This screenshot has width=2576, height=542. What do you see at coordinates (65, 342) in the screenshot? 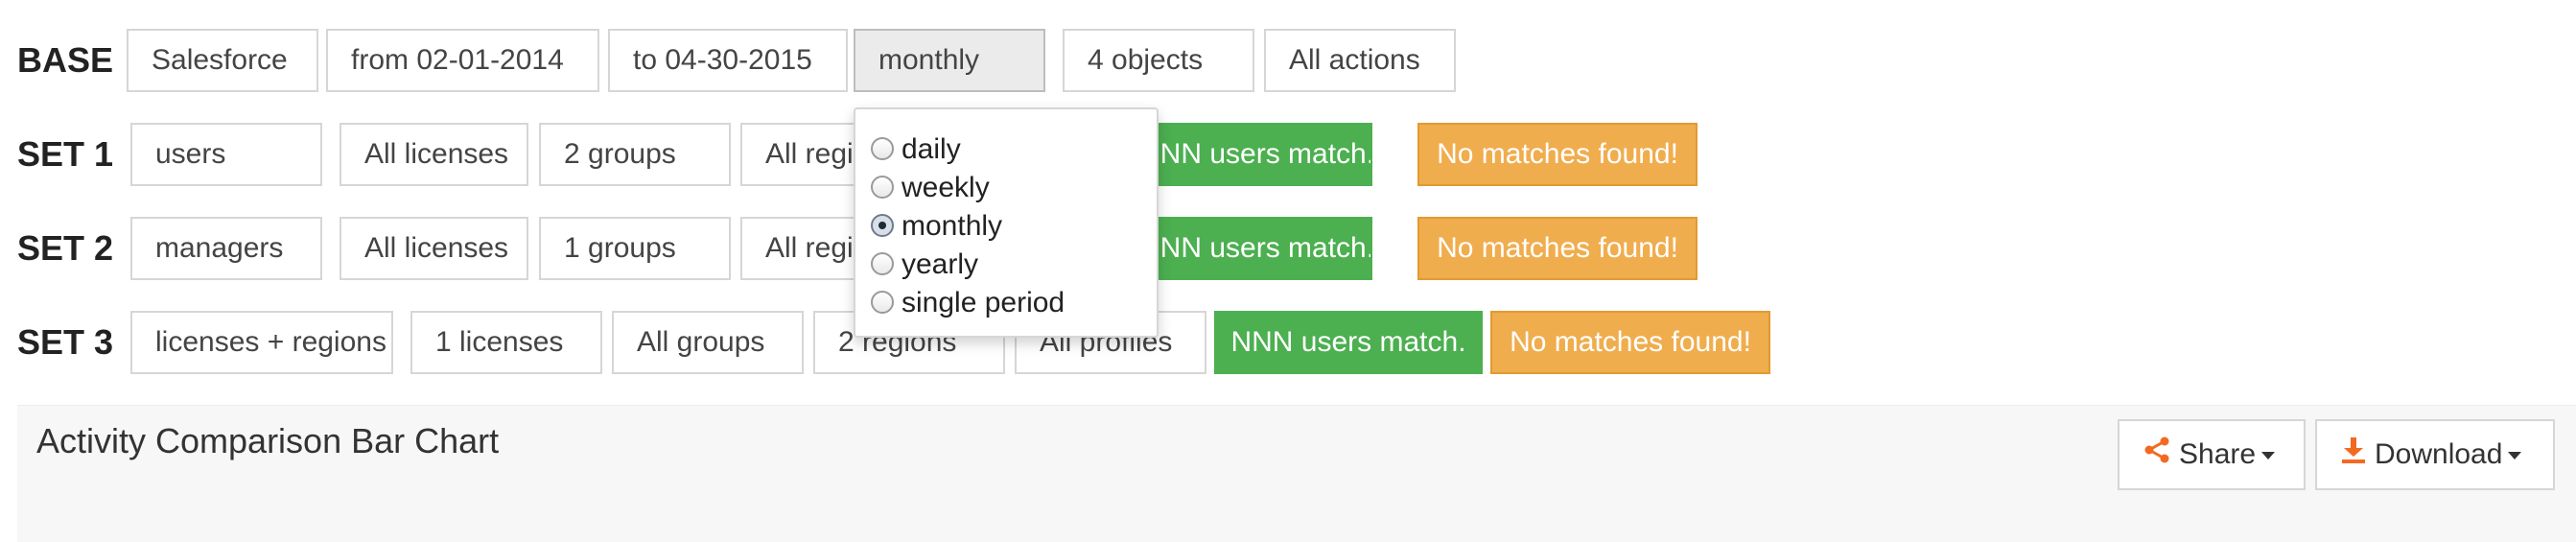
I see `set-label: SET 3` at bounding box center [65, 342].